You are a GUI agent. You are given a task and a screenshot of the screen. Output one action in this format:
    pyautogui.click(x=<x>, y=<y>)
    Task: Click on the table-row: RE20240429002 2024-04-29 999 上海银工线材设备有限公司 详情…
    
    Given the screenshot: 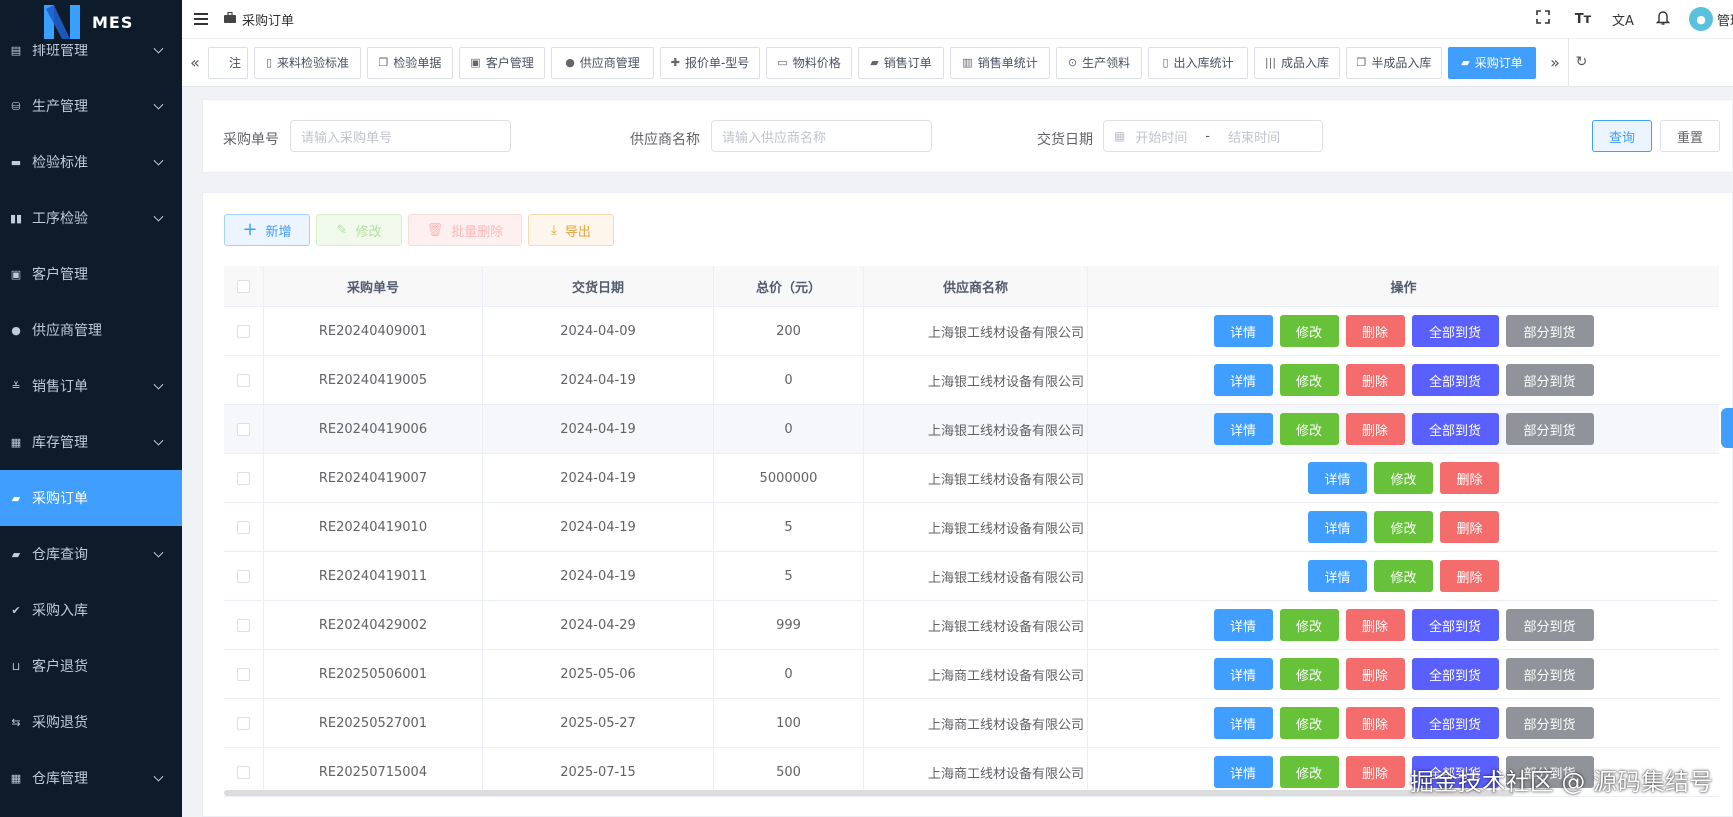 What is the action you would take?
    pyautogui.click(x=971, y=625)
    